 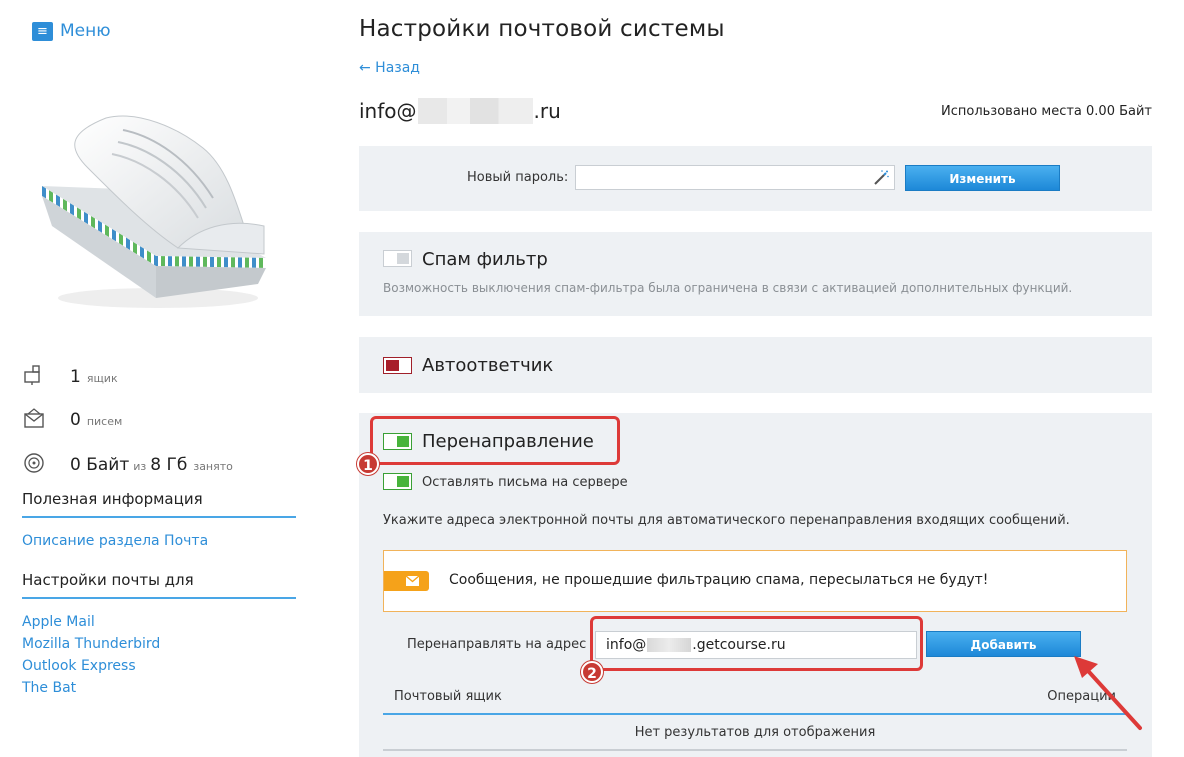 What do you see at coordinates (547, 111) in the screenshot?
I see `mailbox-suffix: .ru` at bounding box center [547, 111].